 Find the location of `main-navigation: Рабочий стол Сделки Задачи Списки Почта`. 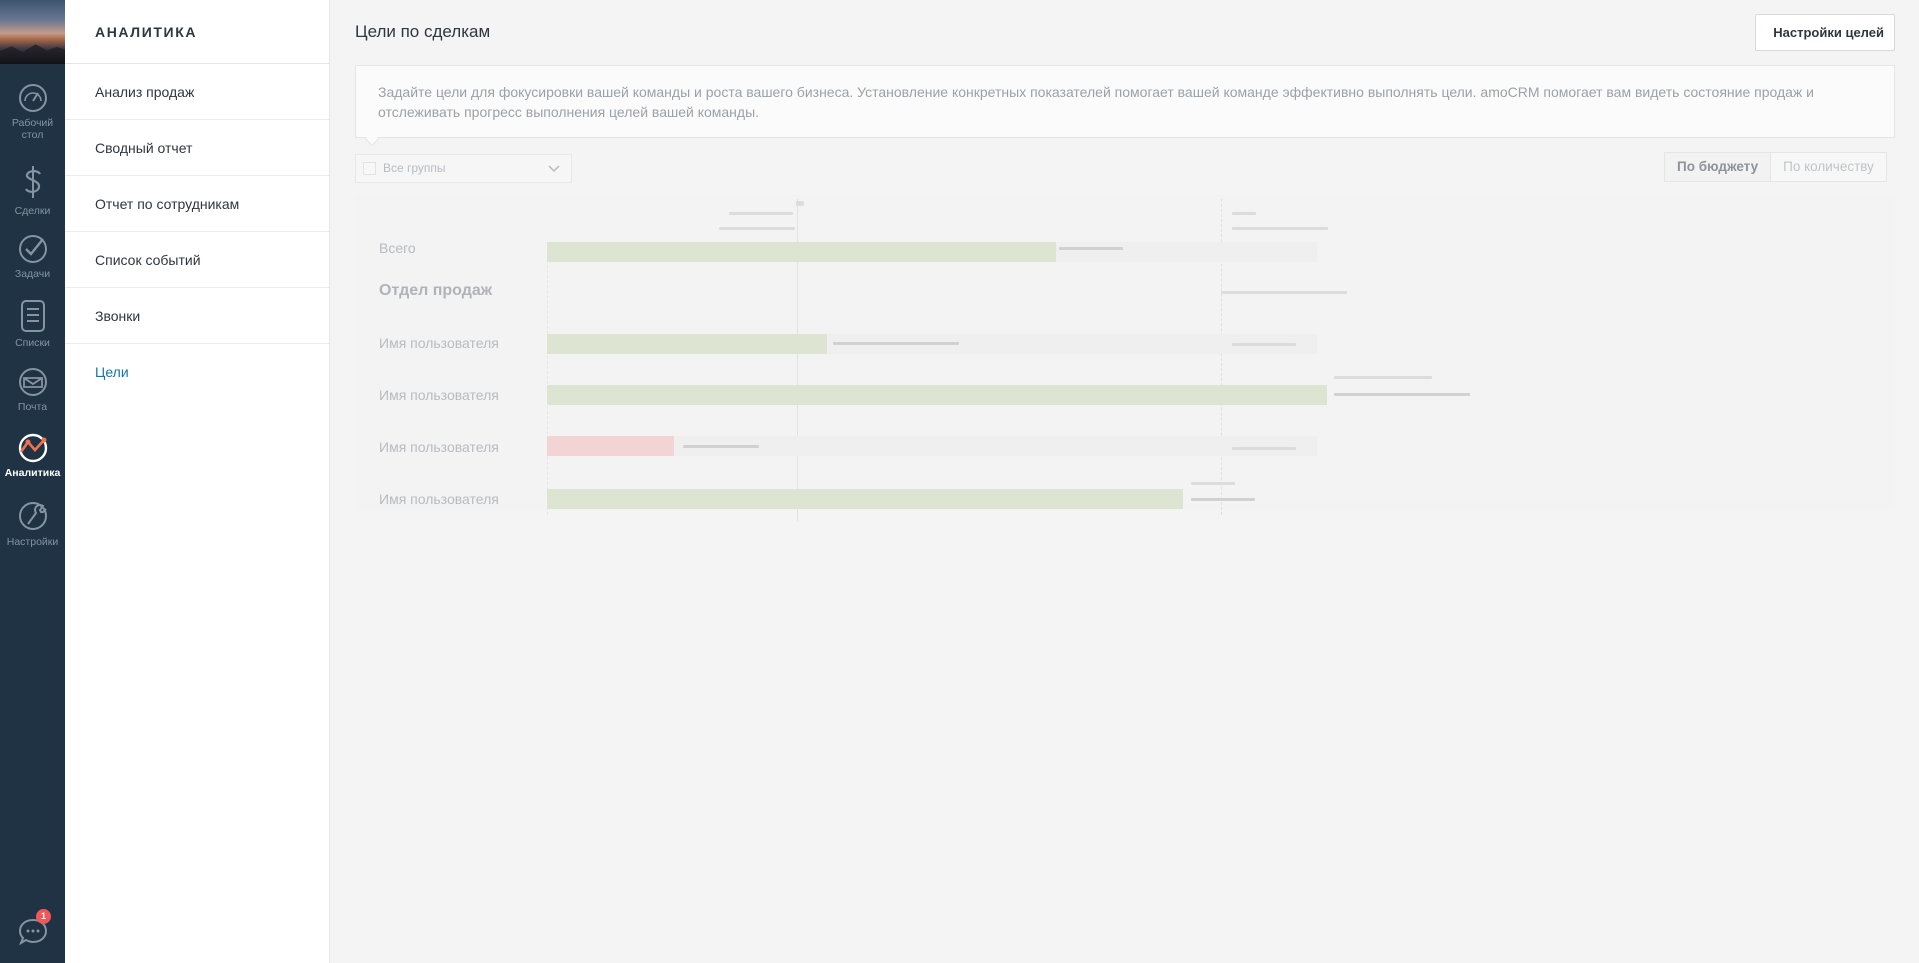

main-navigation: Рабочий стол Сделки Задачи Списки Почта is located at coordinates (32, 481).